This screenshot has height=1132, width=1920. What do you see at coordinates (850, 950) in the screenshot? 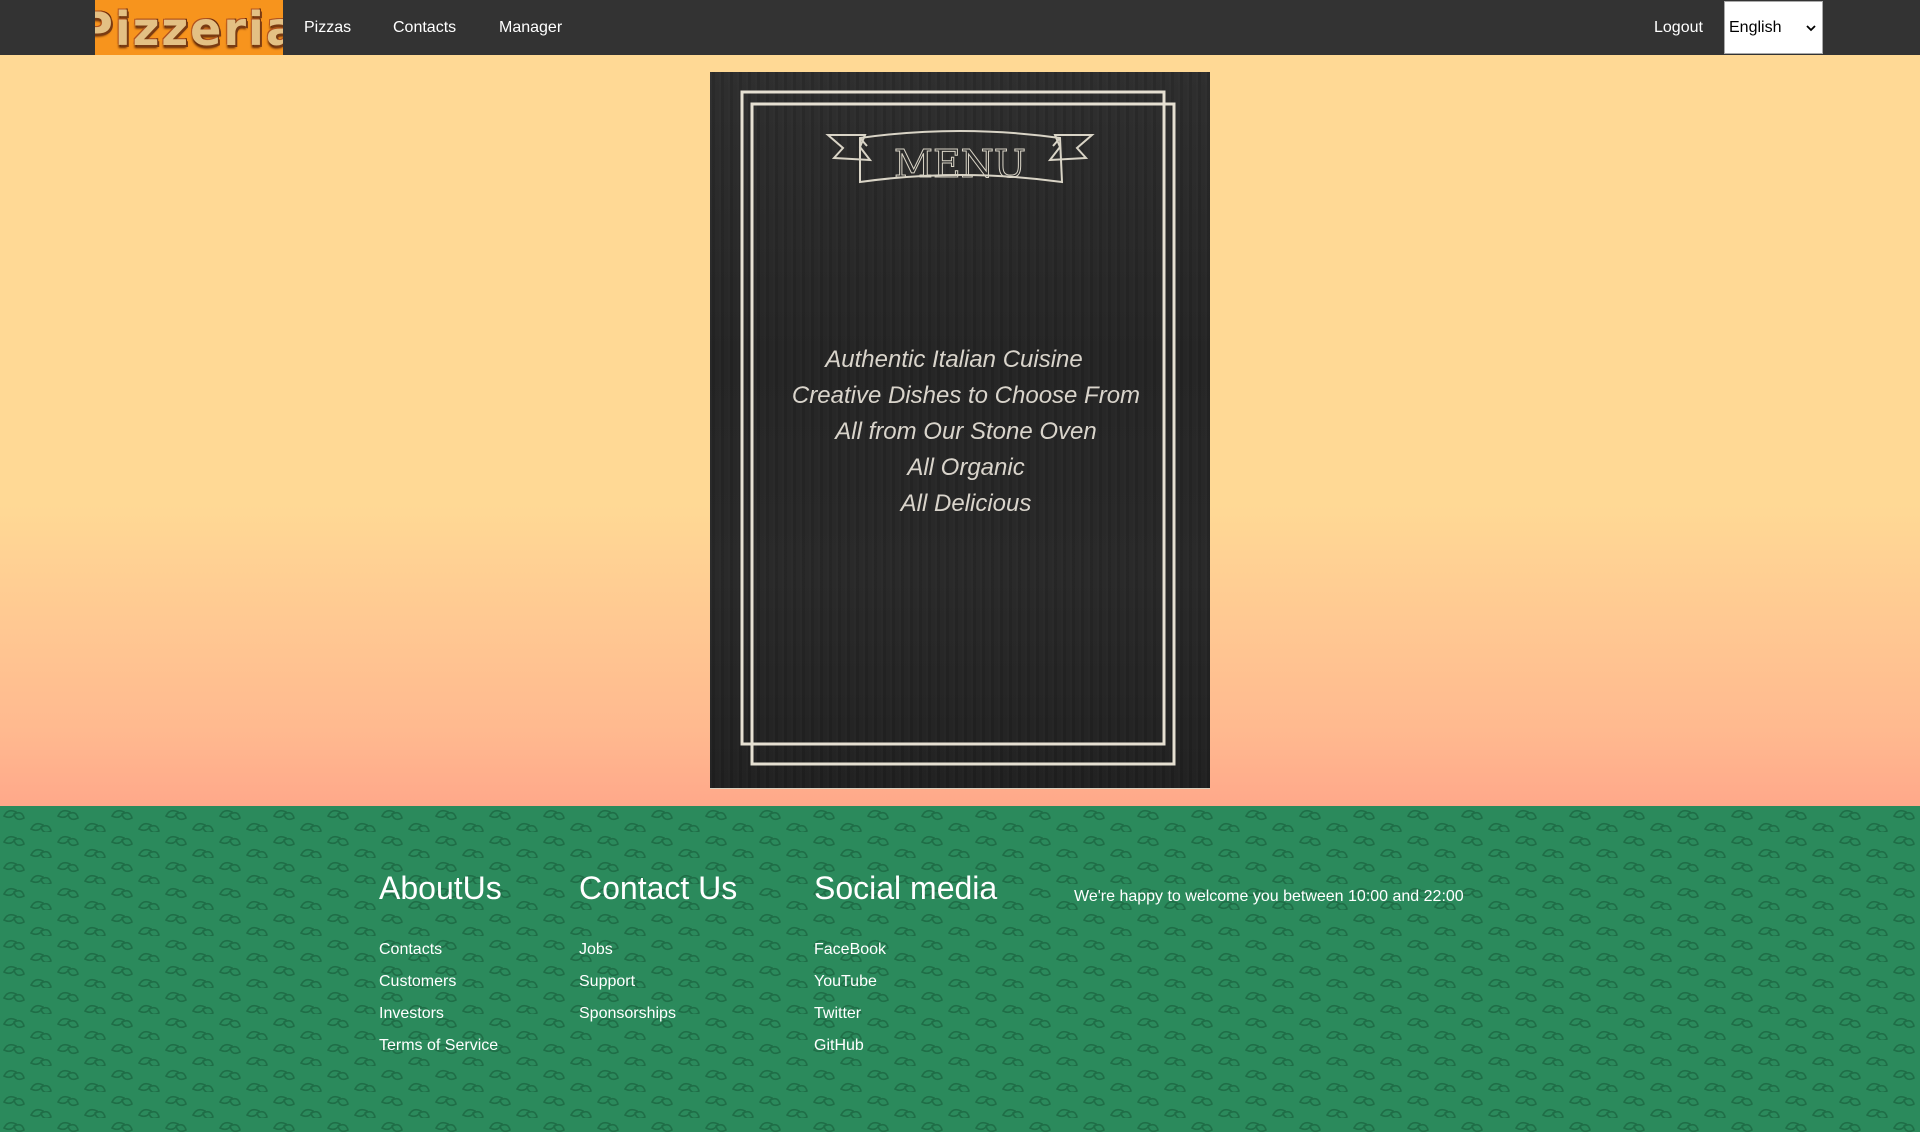
I see `footer-link-facebook: FaceBook` at bounding box center [850, 950].